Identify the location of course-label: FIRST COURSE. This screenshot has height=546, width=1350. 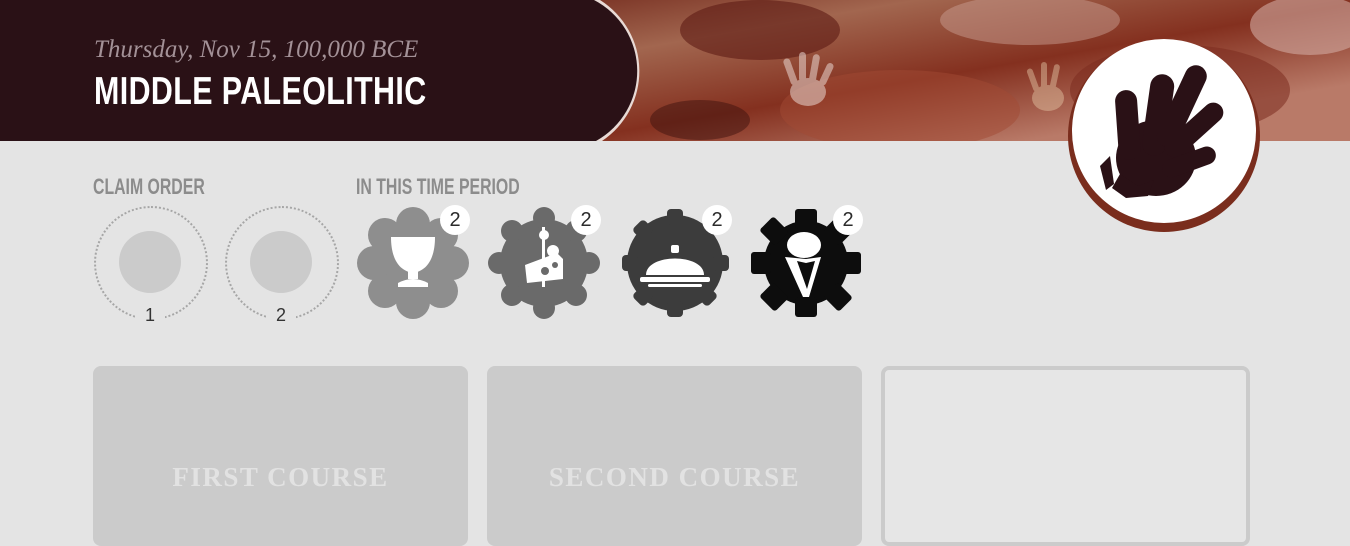
(280, 477).